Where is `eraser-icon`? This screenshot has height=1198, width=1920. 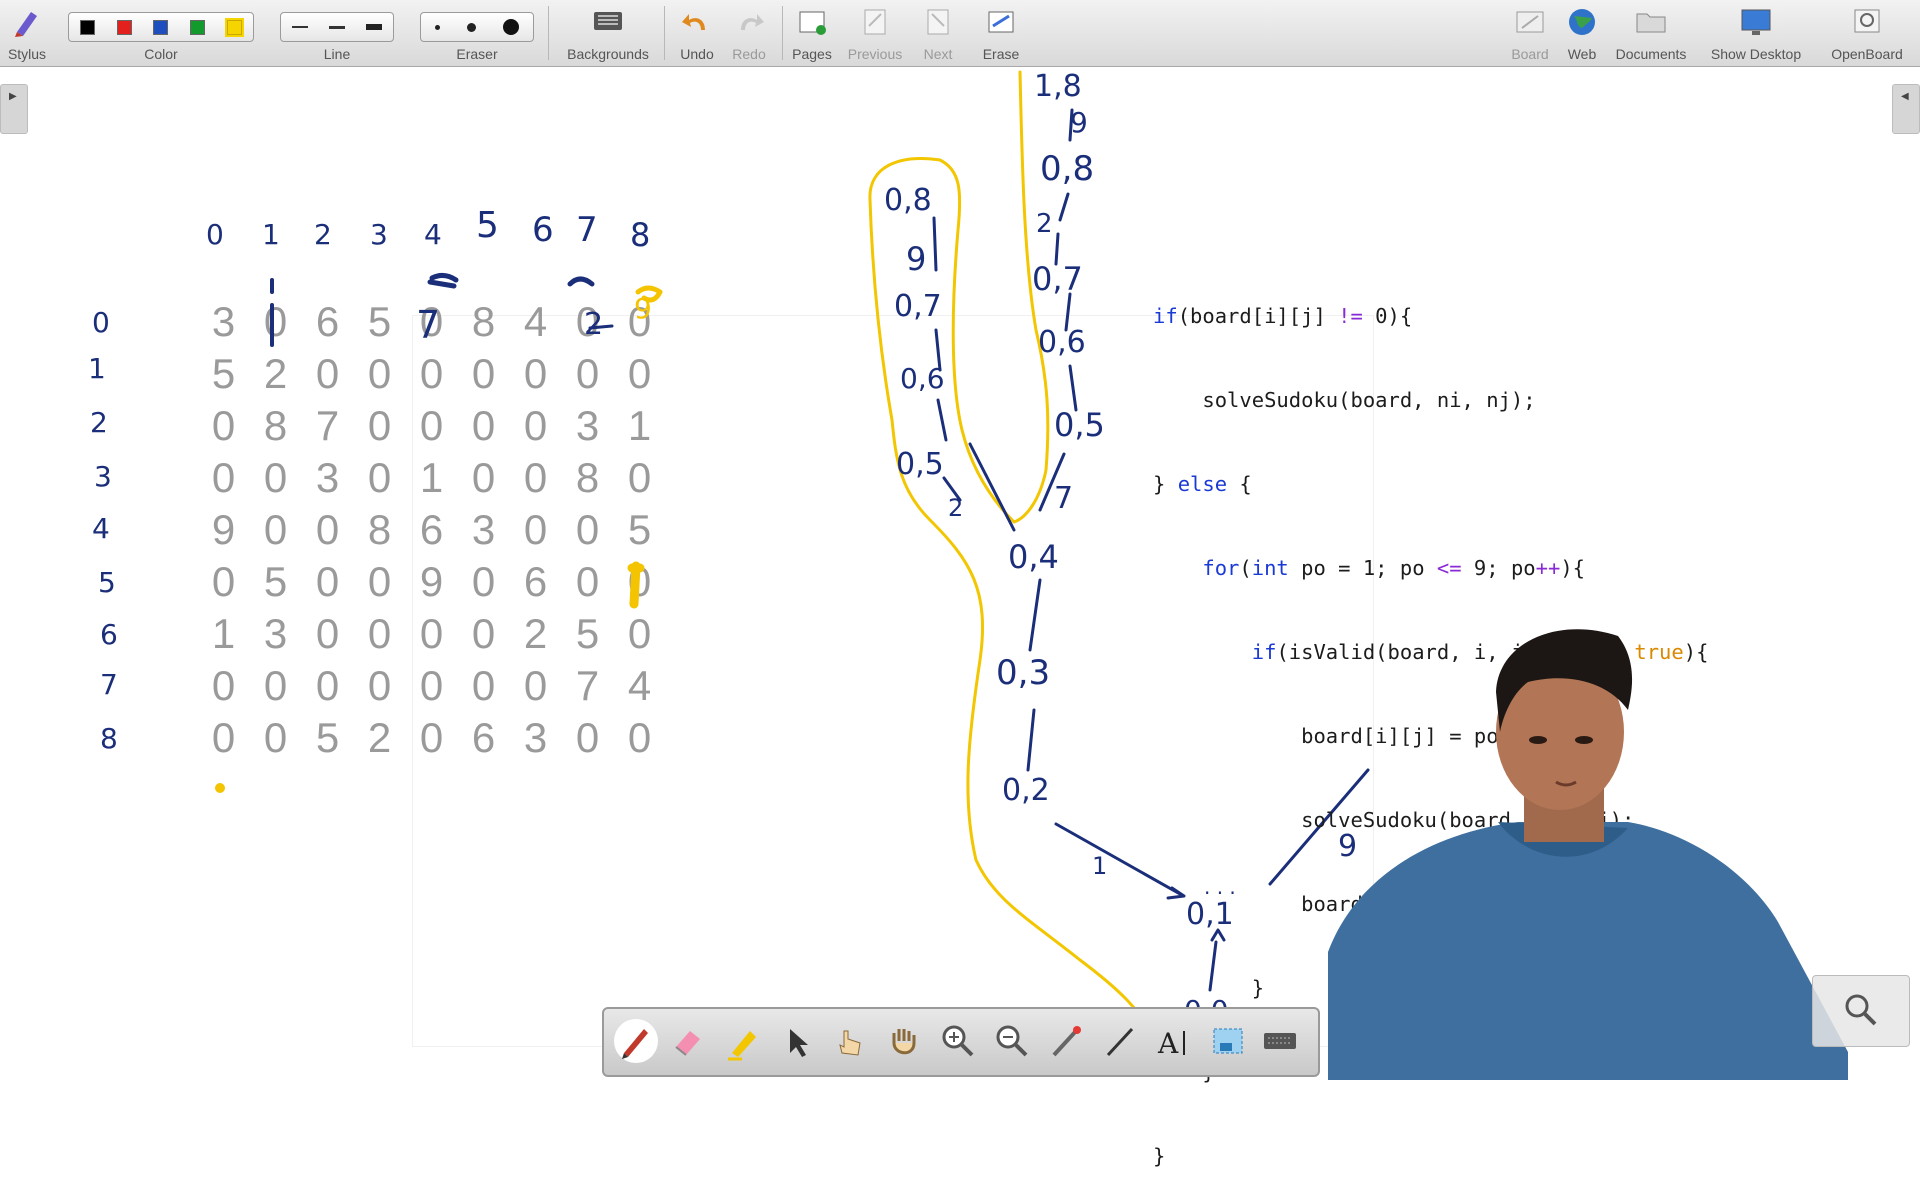 eraser-icon is located at coordinates (687, 1043).